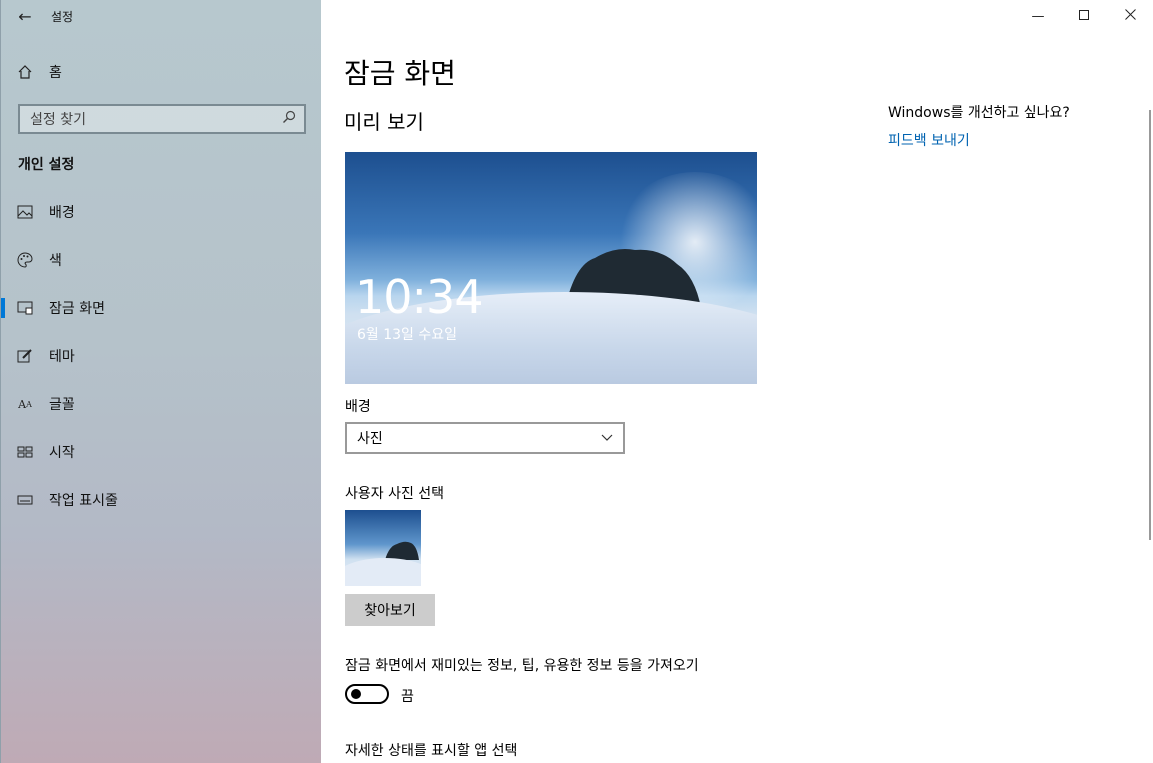 The image size is (1153, 763). I want to click on browse-button: 찾아보기, so click(390, 610).